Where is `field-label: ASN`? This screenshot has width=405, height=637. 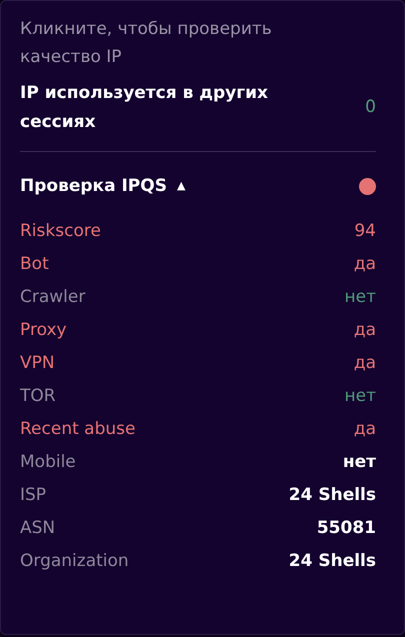 field-label: ASN is located at coordinates (38, 528).